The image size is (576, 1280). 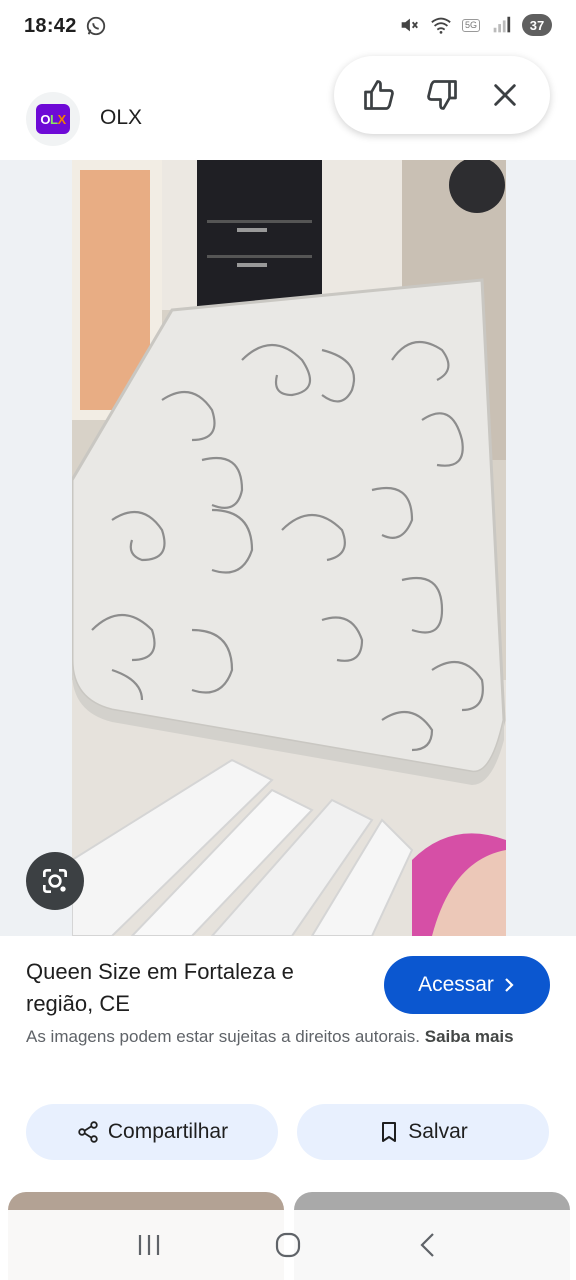 I want to click on back-button, so click(x=427, y=1245).